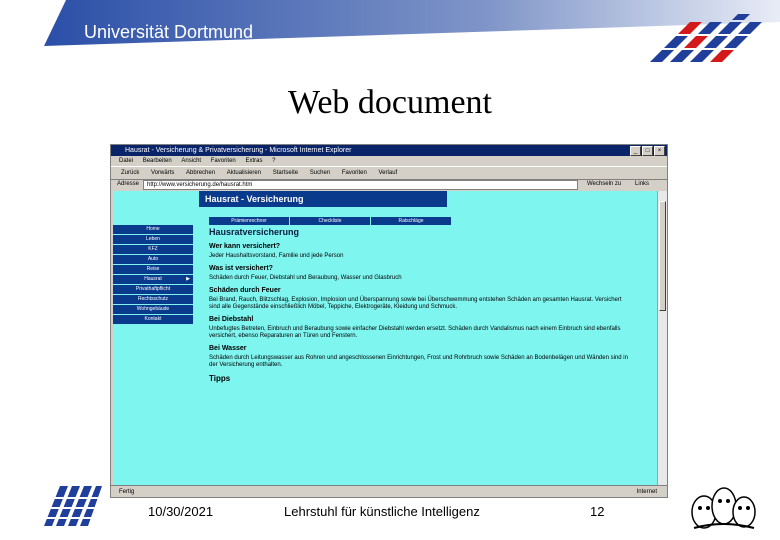  I want to click on nav-item-household: Hausrat, so click(153, 280).